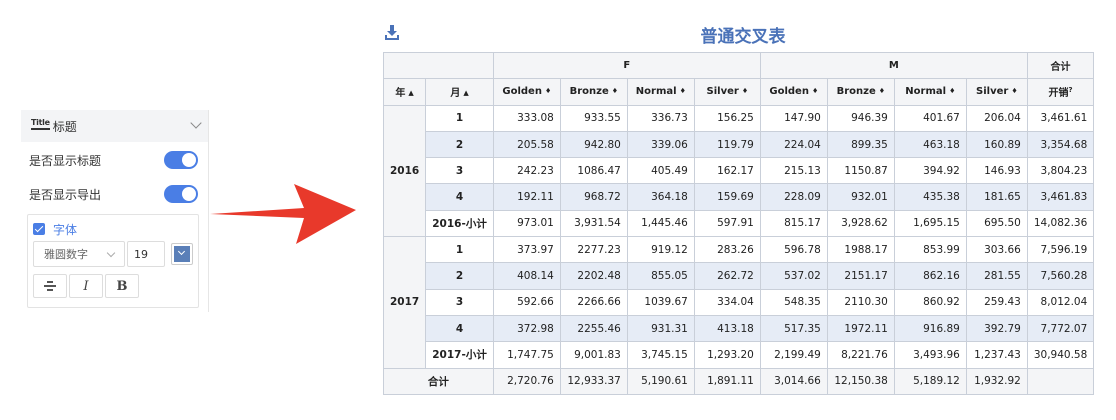 The height and width of the screenshot is (420, 1116). What do you see at coordinates (660, 302) in the screenshot?
I see `table-cell: 1039.67` at bounding box center [660, 302].